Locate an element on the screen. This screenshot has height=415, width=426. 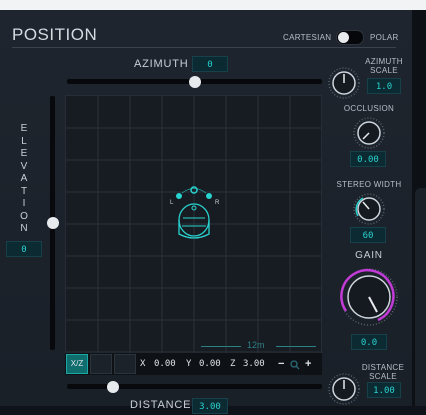
mode-label-cartesian: CARTESIAN is located at coordinates (307, 37).